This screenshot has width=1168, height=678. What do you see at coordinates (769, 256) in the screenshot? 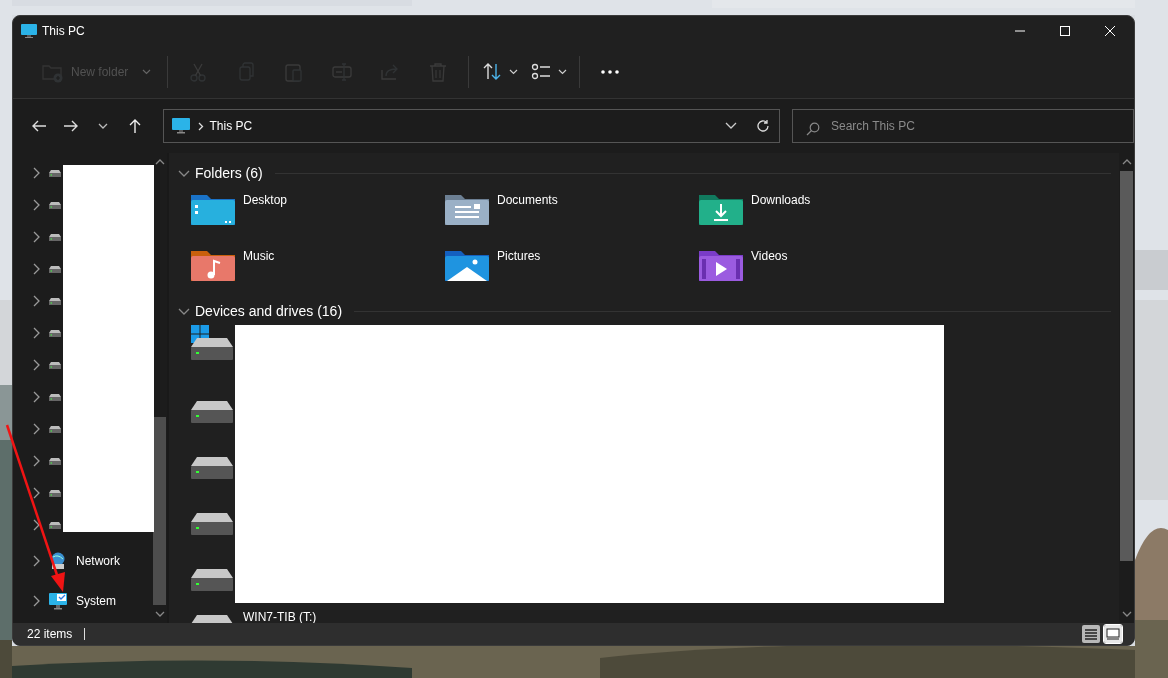
I see `folder-label: Videos` at bounding box center [769, 256].